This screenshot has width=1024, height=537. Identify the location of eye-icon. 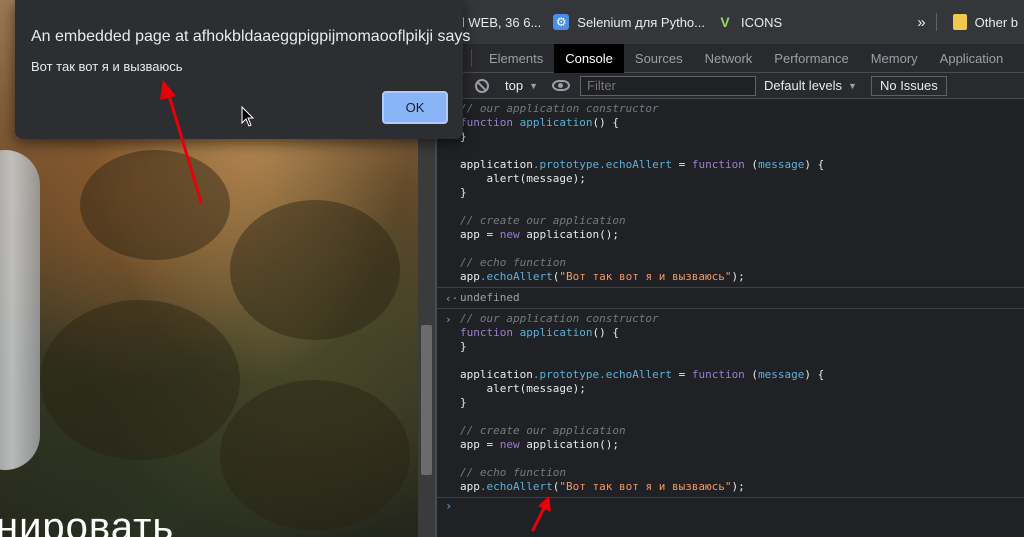
(561, 85).